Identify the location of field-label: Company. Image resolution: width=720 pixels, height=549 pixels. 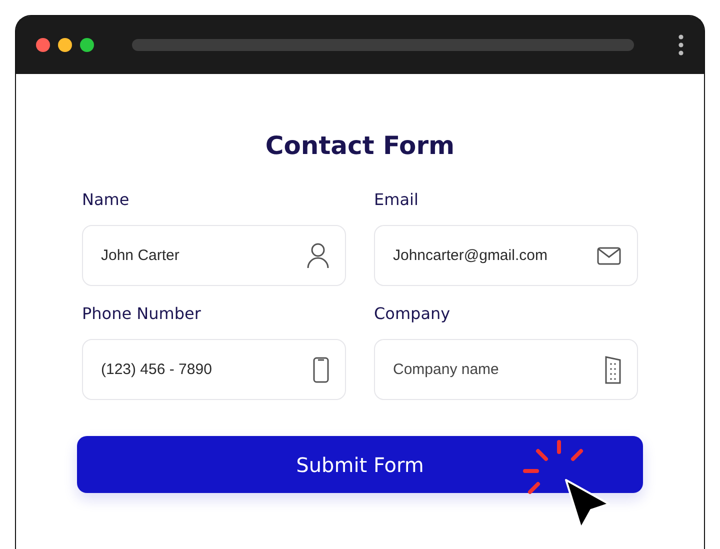
(412, 314).